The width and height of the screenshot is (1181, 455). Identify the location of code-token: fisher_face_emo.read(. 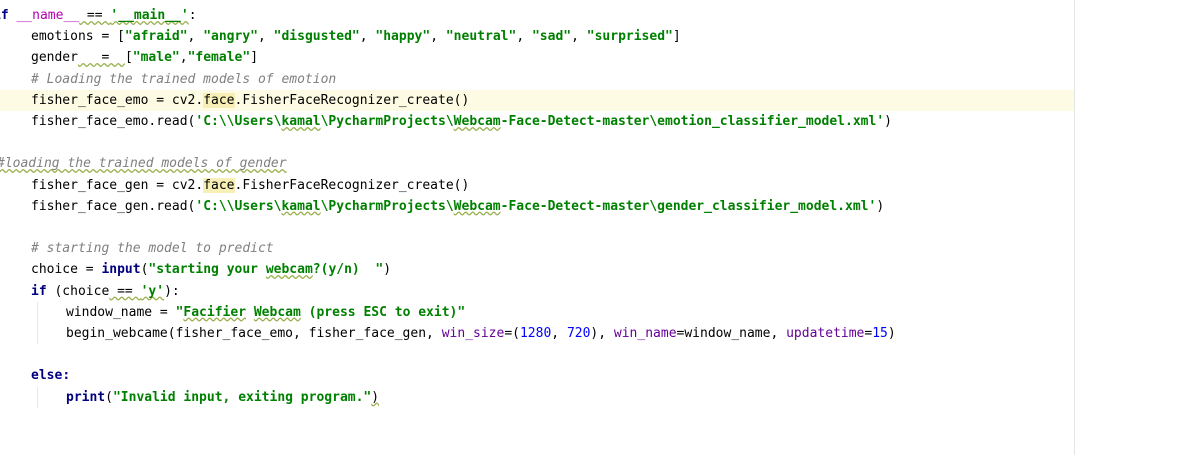
(113, 121).